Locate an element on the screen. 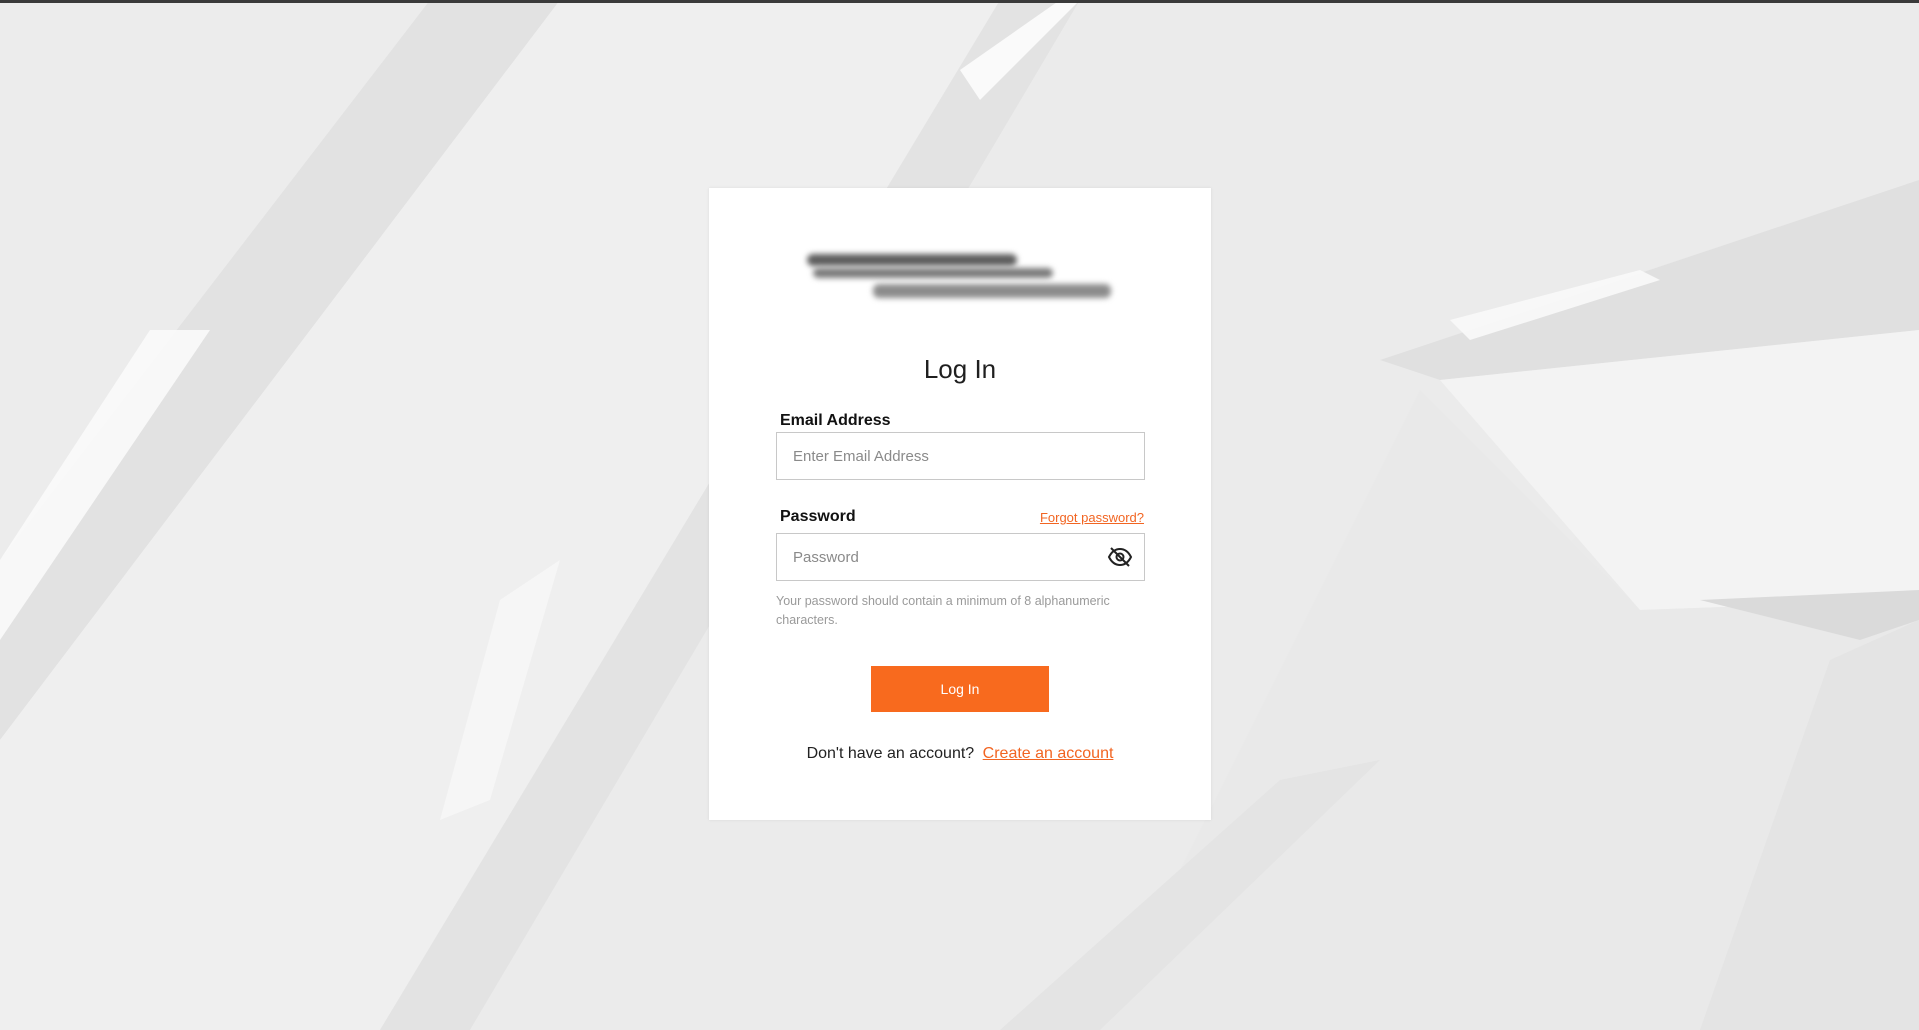 This screenshot has height=1030, width=1919. email-field is located at coordinates (960, 456).